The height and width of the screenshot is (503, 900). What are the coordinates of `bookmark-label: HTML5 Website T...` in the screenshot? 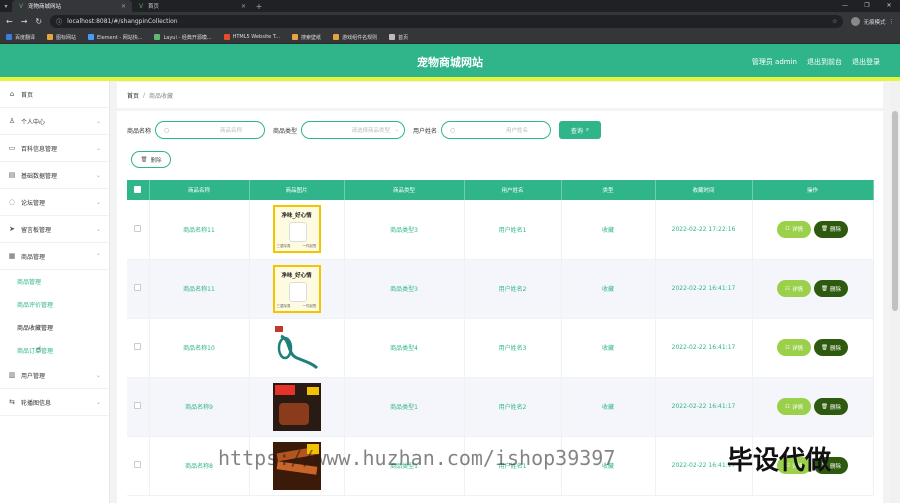 It's located at (256, 37).